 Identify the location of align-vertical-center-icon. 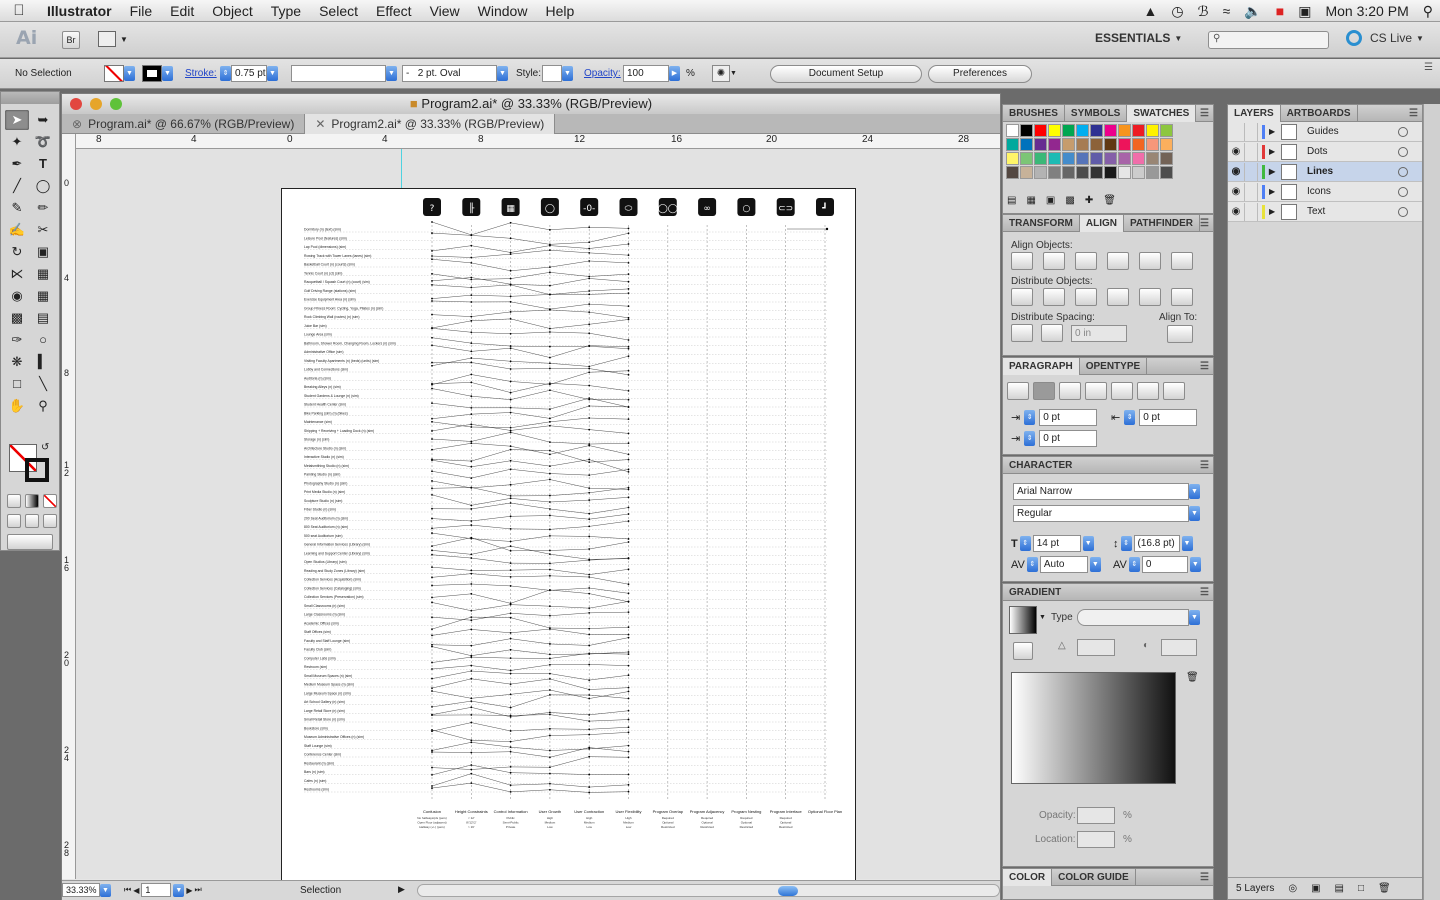
(1150, 261).